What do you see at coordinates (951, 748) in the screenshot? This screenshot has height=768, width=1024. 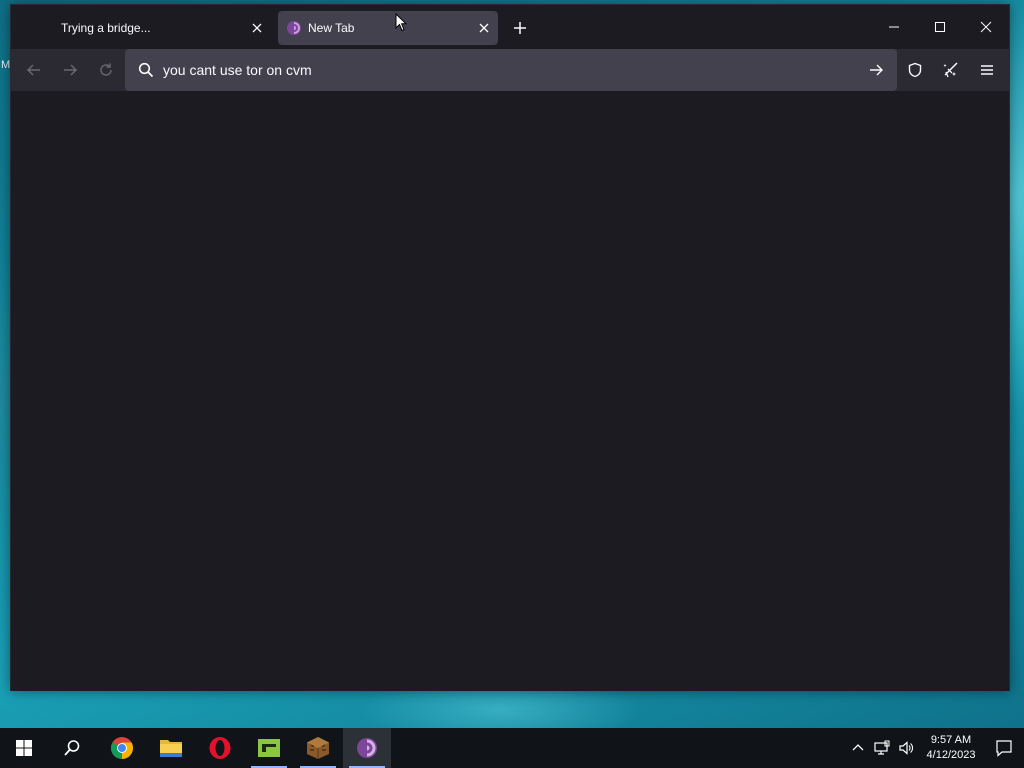 I see `taskbar-clock: 9:57 AM 4/12/2023` at bounding box center [951, 748].